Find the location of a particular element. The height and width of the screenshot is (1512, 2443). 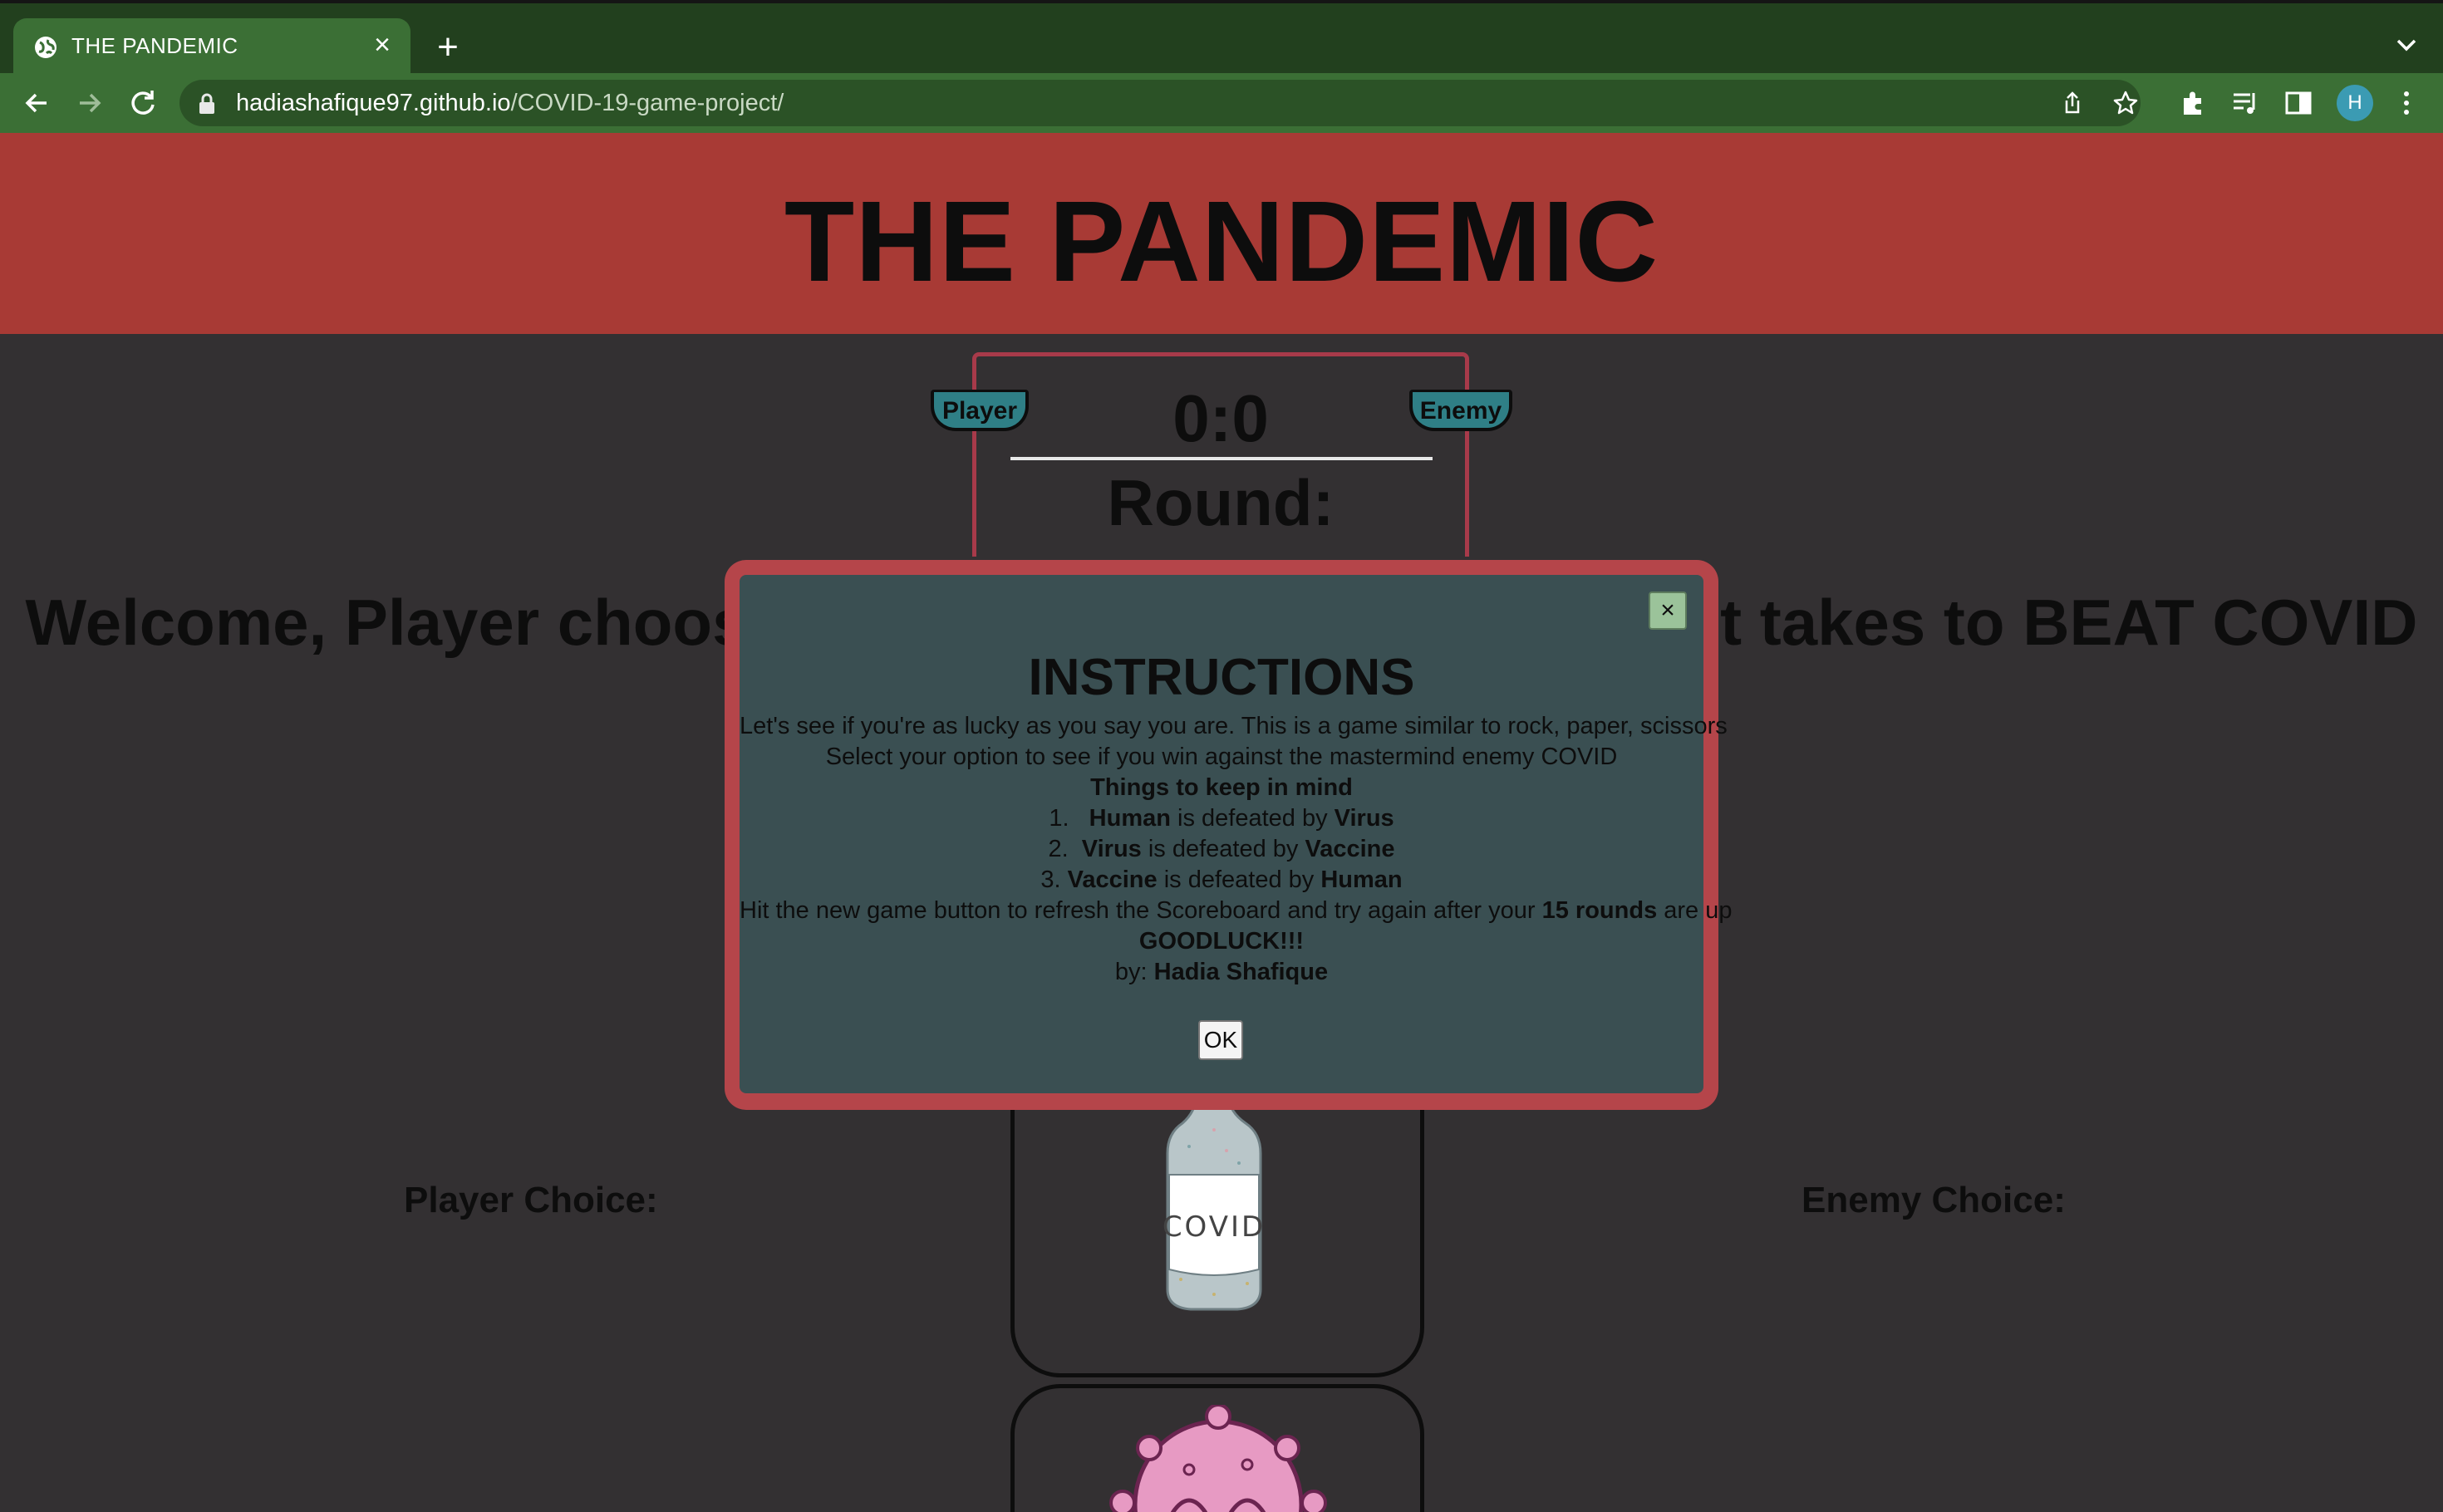

rule-item: 2. Virus is defeated by Vaccine is located at coordinates (1221, 849).